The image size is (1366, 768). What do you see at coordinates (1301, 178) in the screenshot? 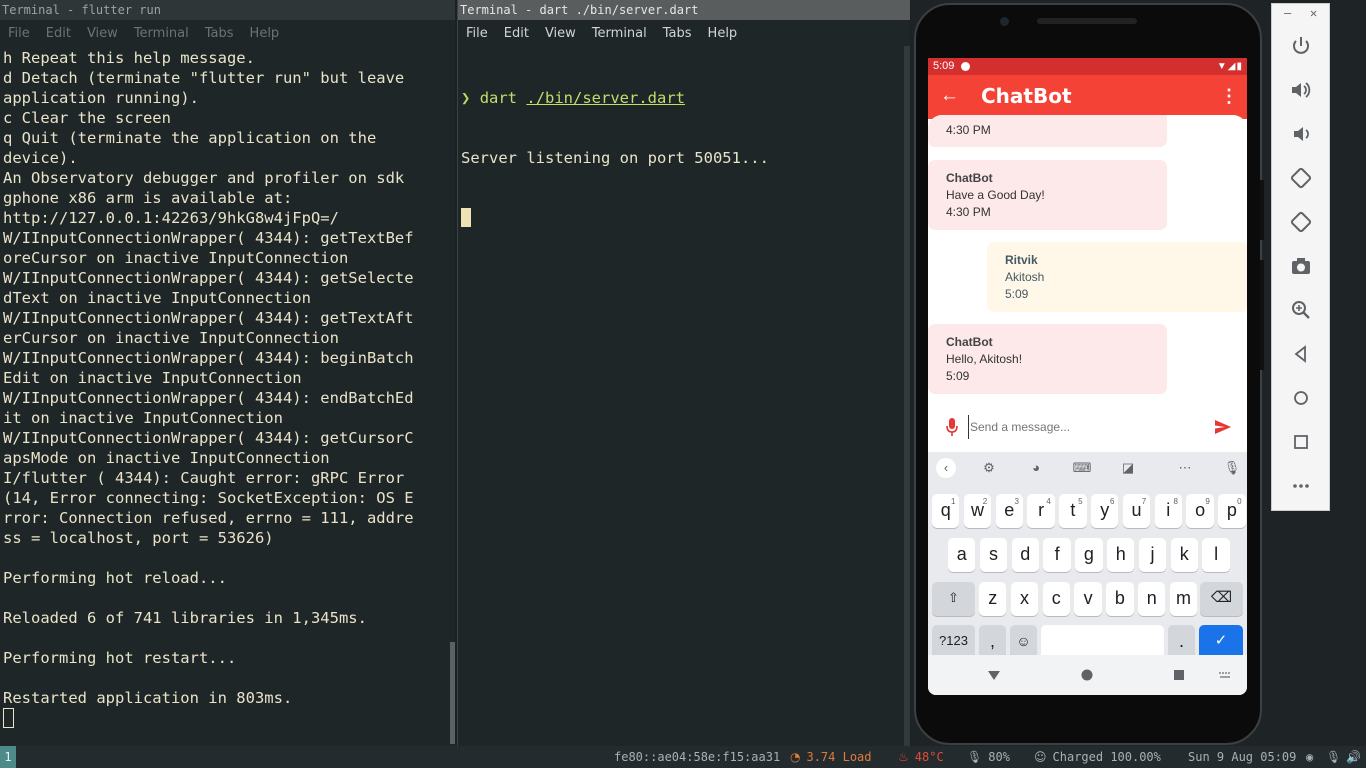
I see `rotate-left-icon` at bounding box center [1301, 178].